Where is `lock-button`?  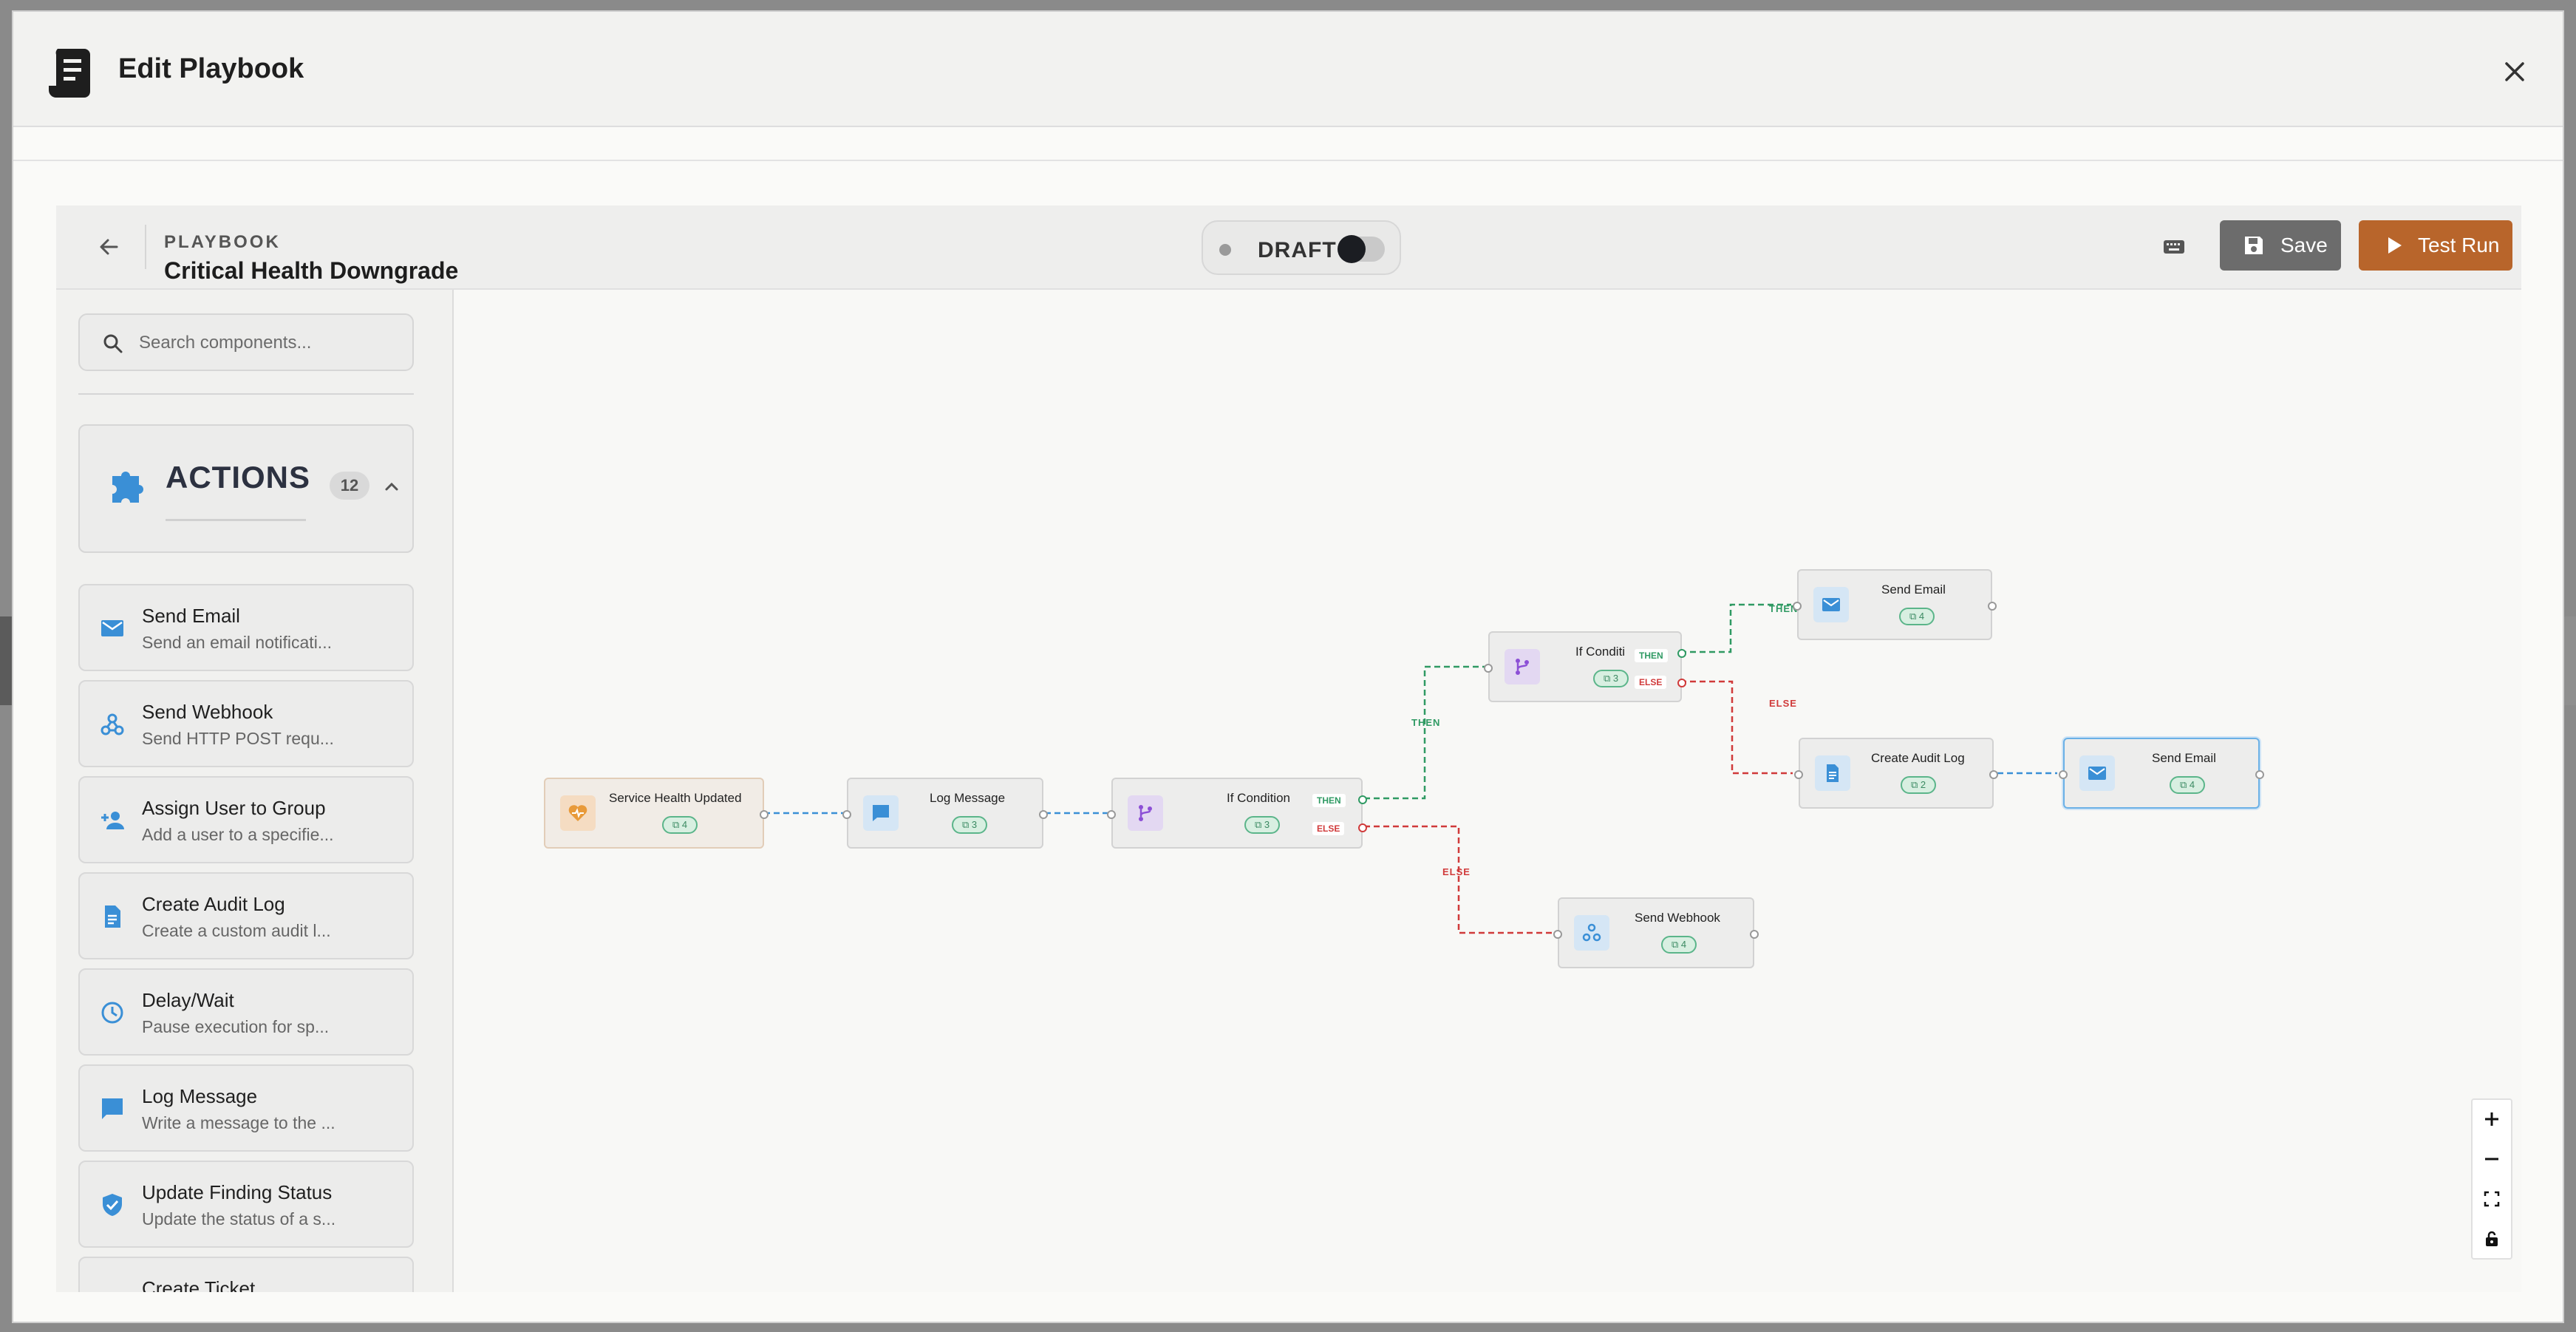
lock-button is located at coordinates (2492, 1239).